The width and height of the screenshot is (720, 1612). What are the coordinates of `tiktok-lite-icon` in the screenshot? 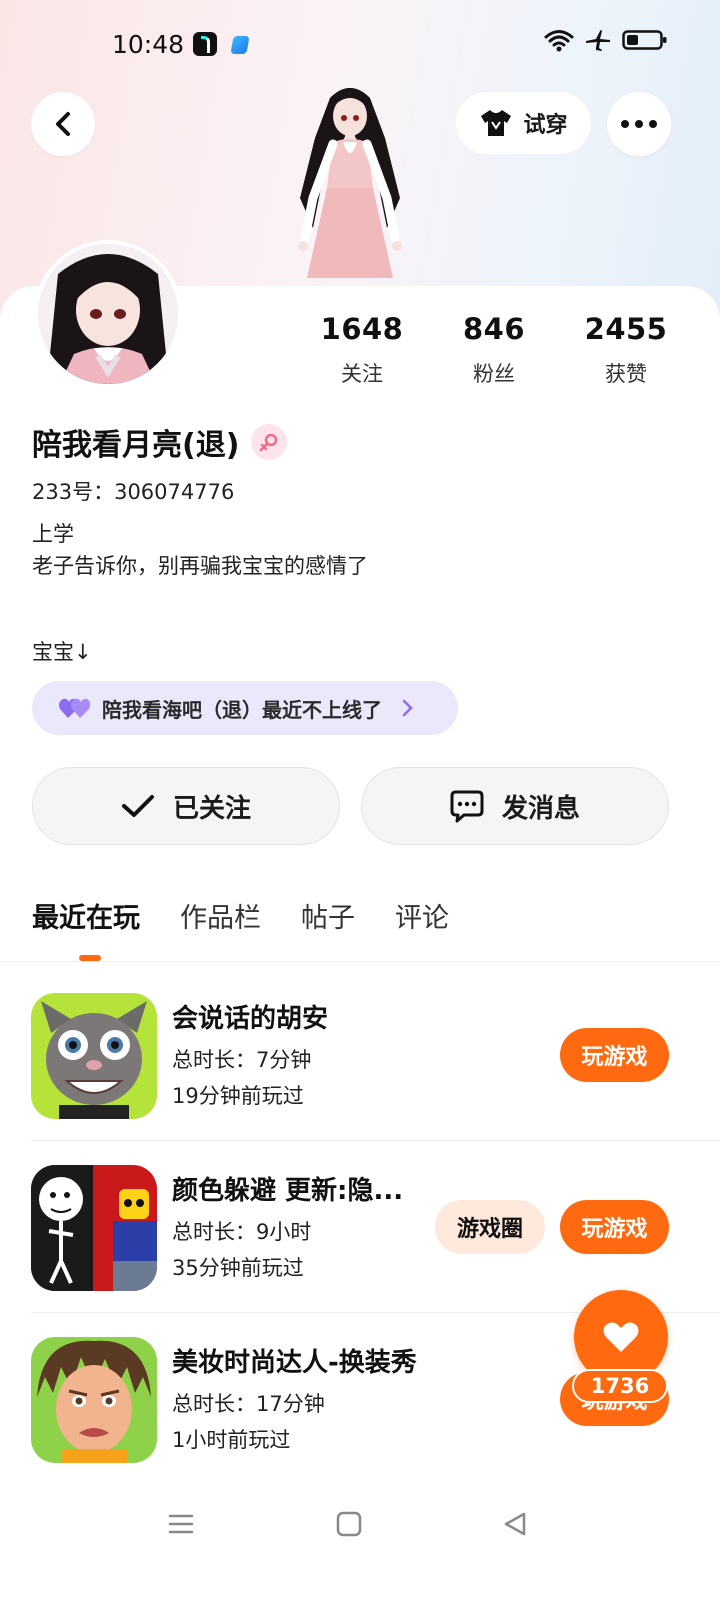 It's located at (205, 44).